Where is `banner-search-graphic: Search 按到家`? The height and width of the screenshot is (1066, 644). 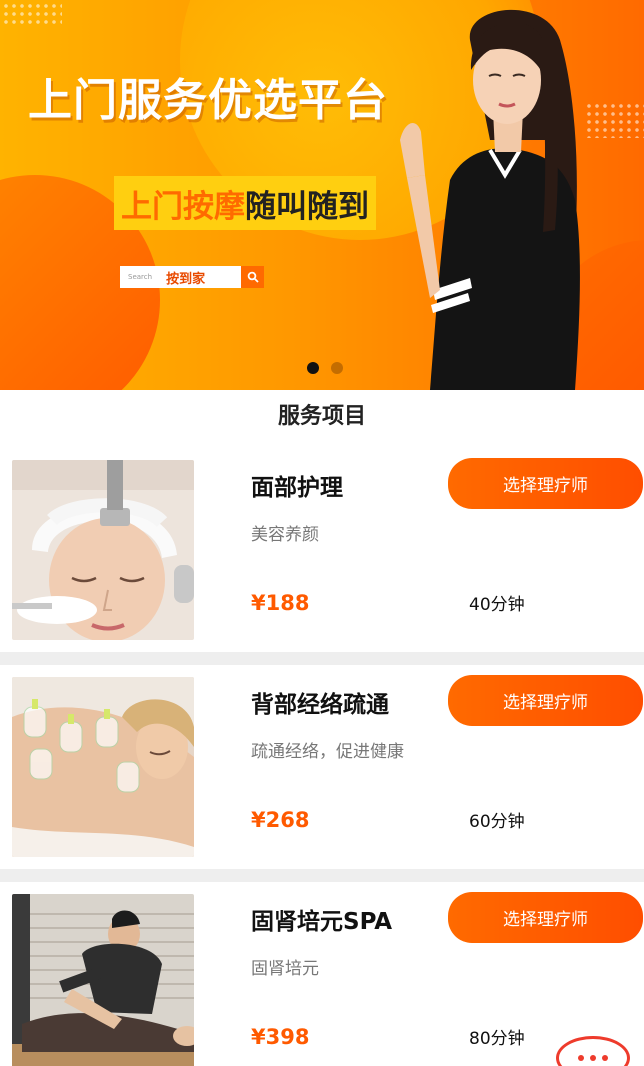
banner-search-graphic: Search 按到家 is located at coordinates (192, 277).